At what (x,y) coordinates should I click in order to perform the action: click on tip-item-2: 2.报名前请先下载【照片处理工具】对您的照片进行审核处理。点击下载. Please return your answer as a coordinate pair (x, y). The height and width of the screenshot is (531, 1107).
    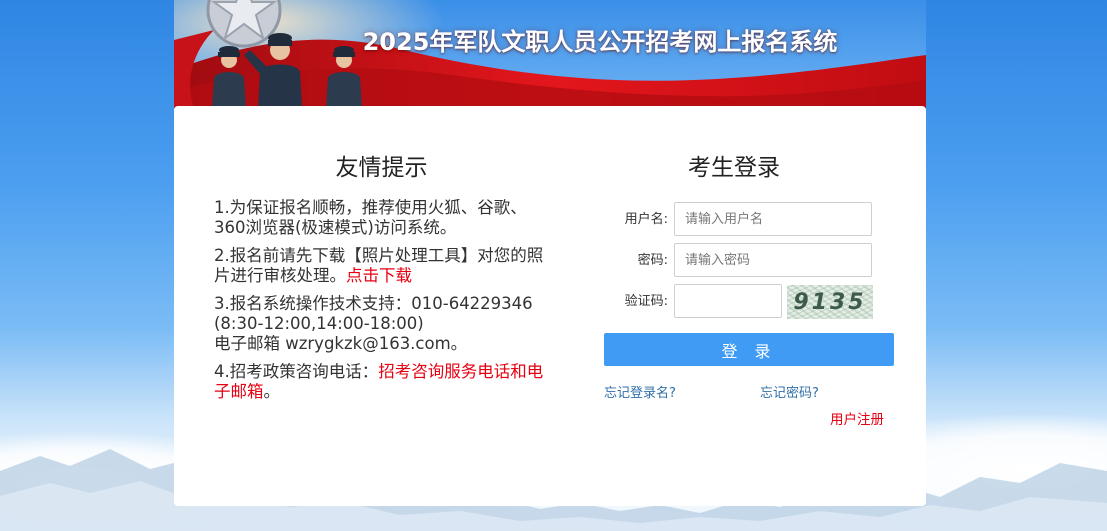
    Looking at the image, I should click on (384, 266).